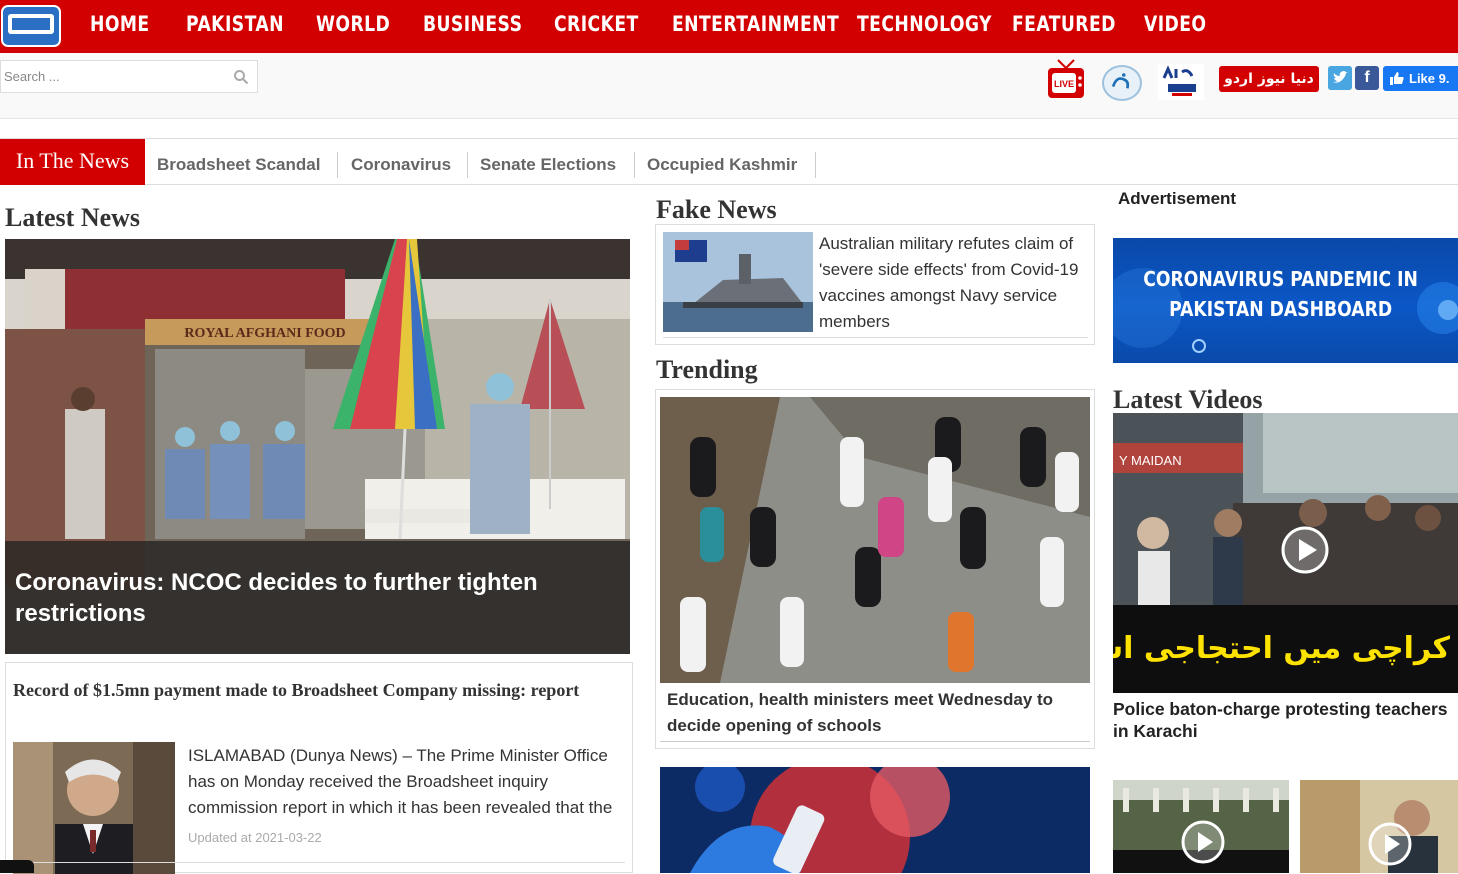 This screenshot has height=874, width=1458. I want to click on play-icon, so click(1305, 550).